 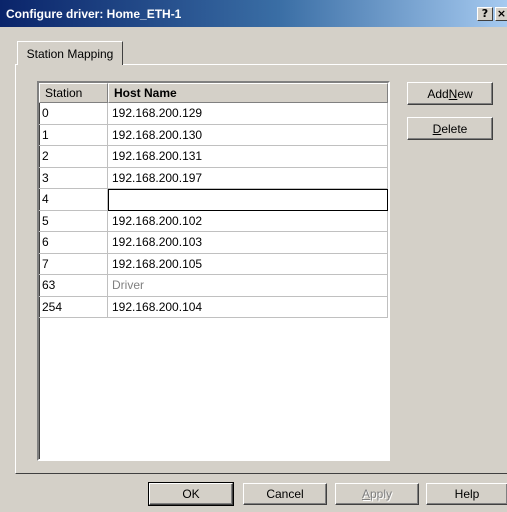 I want to click on add-new-mnemonic: N, so click(x=453, y=93).